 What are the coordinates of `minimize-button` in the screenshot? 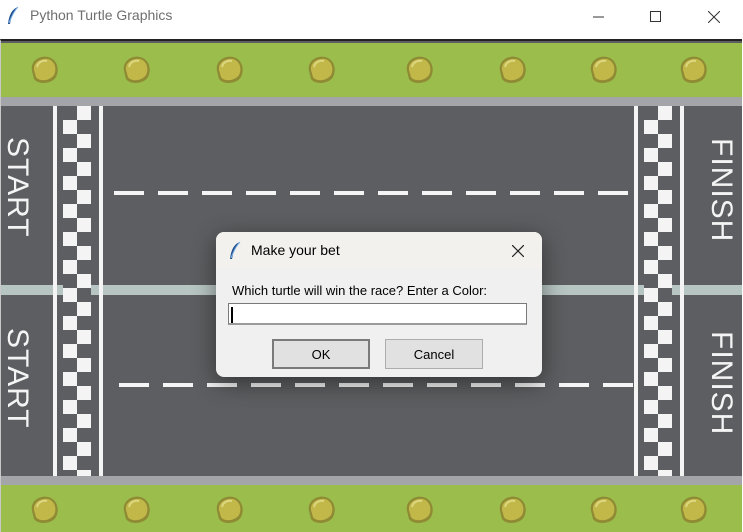 It's located at (599, 16).